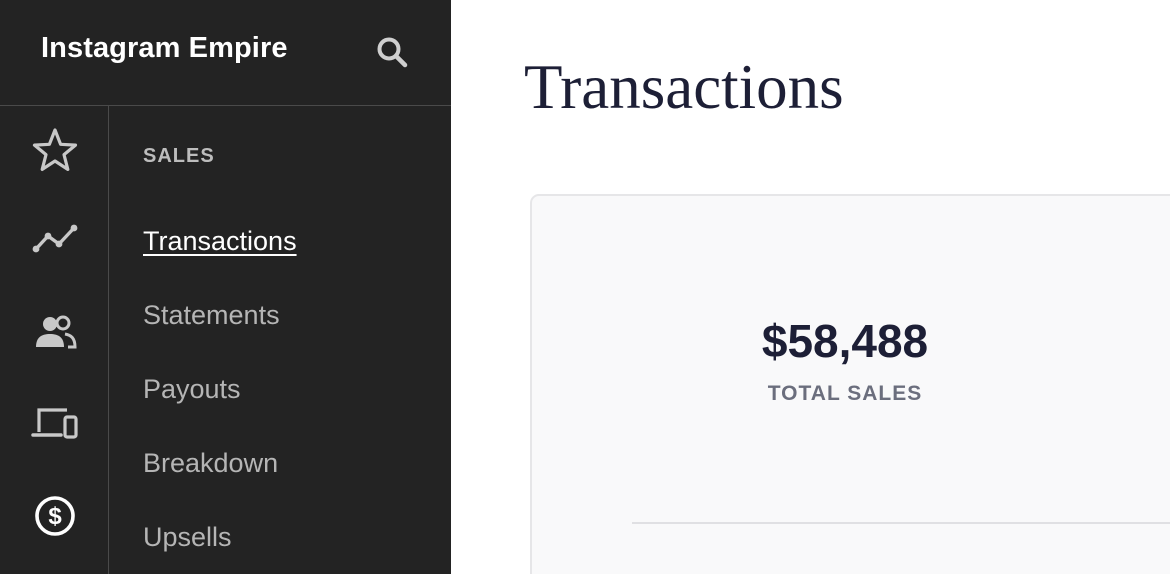 The width and height of the screenshot is (1170, 574). I want to click on page-title: Transactions, so click(684, 87).